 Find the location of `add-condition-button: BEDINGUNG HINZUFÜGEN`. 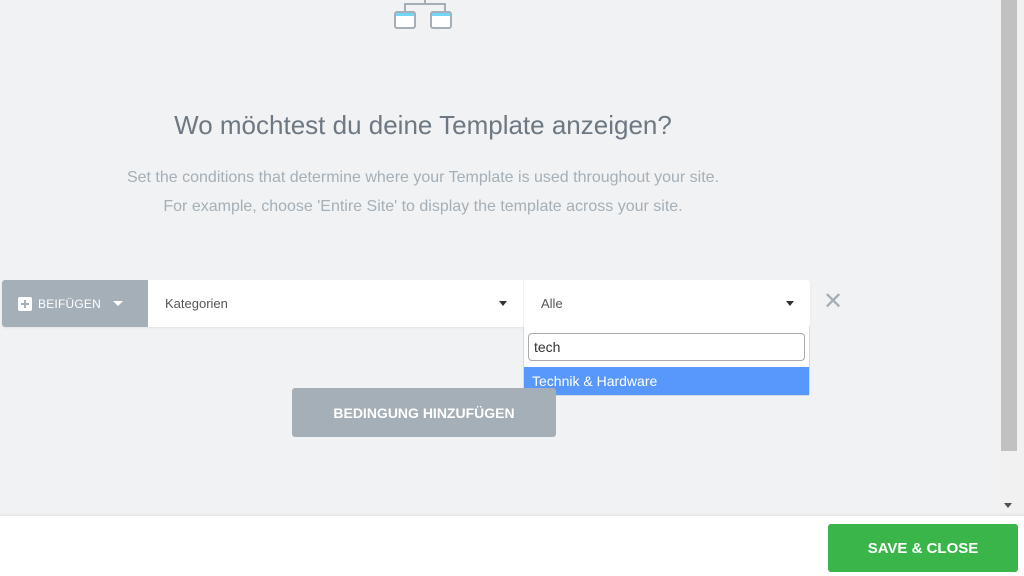

add-condition-button: BEDINGUNG HINZUFÜGEN is located at coordinates (424, 412).